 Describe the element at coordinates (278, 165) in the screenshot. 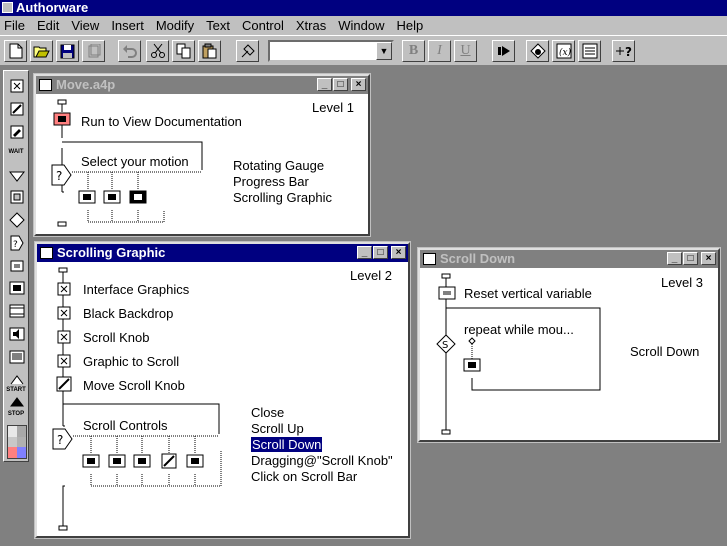

I see `branch-title: Rotating Gauge` at that location.